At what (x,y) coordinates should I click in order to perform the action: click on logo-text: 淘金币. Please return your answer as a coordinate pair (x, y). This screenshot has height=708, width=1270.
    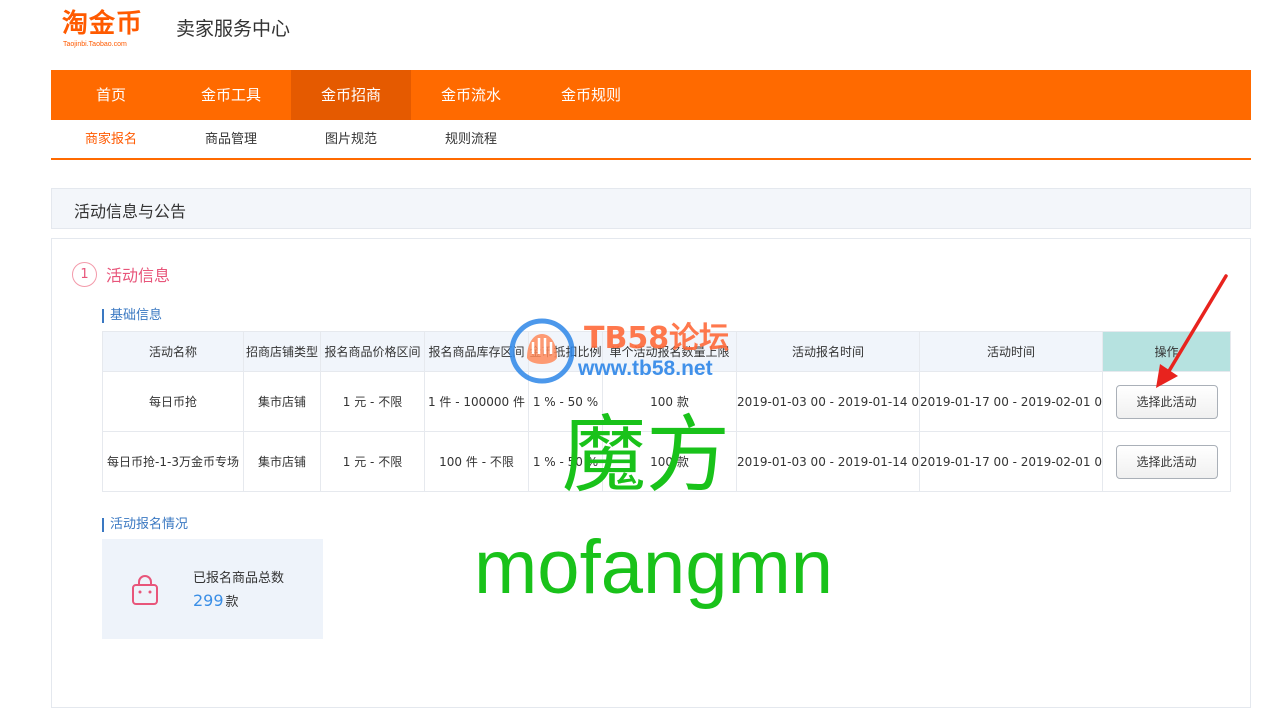
    Looking at the image, I should click on (103, 24).